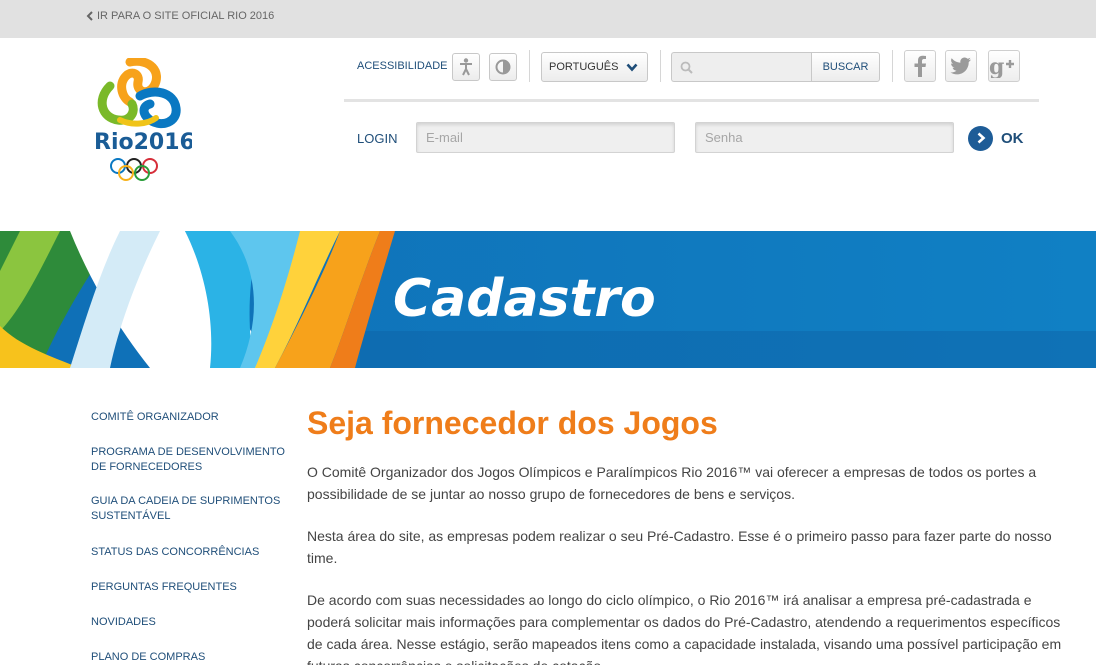  Describe the element at coordinates (980, 138) in the screenshot. I see `arrow-right-icon` at that location.